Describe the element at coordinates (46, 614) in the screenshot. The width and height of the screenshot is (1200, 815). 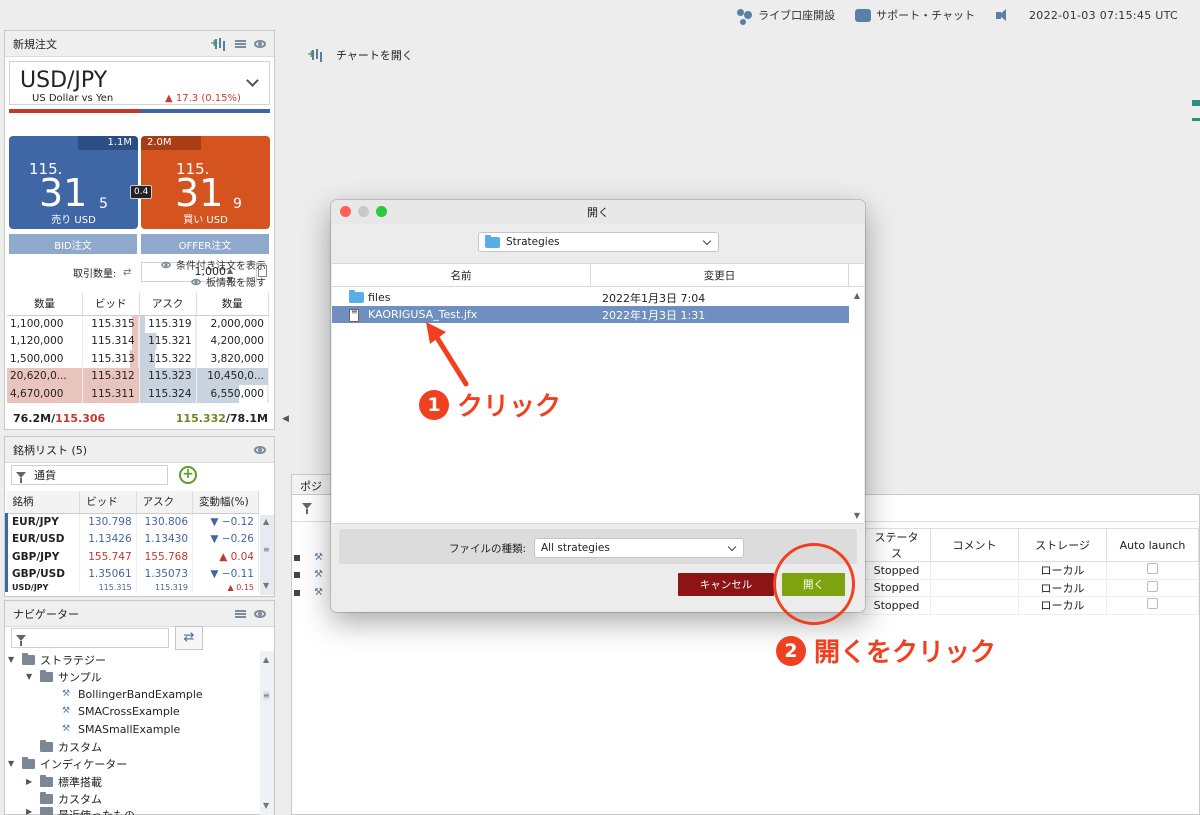
I see `navigator-title: ナビゲーター` at that location.